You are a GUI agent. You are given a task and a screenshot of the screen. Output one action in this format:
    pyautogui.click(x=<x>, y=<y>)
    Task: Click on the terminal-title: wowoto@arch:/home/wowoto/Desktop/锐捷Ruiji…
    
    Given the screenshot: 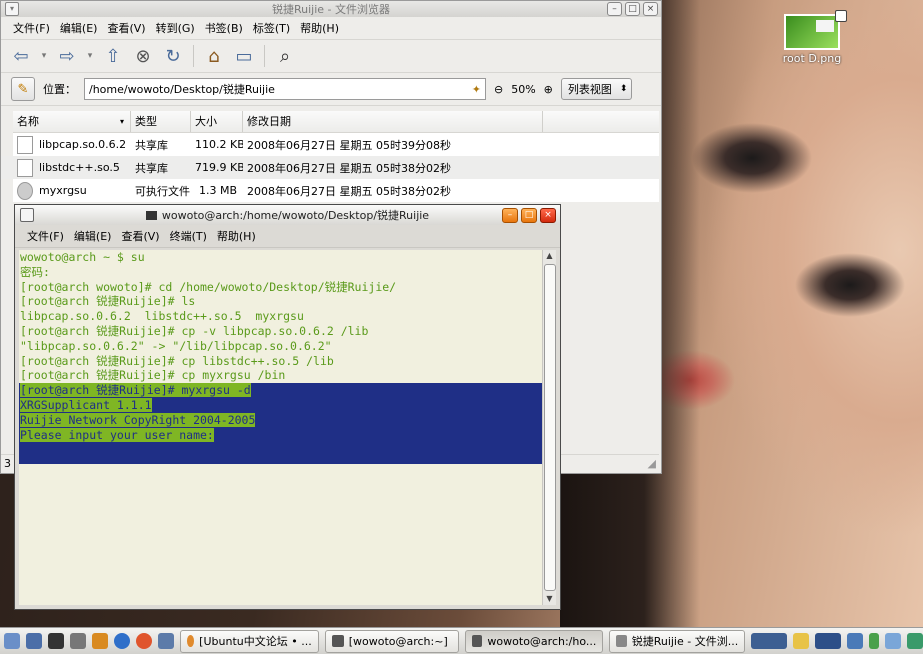 What is the action you would take?
    pyautogui.click(x=295, y=215)
    